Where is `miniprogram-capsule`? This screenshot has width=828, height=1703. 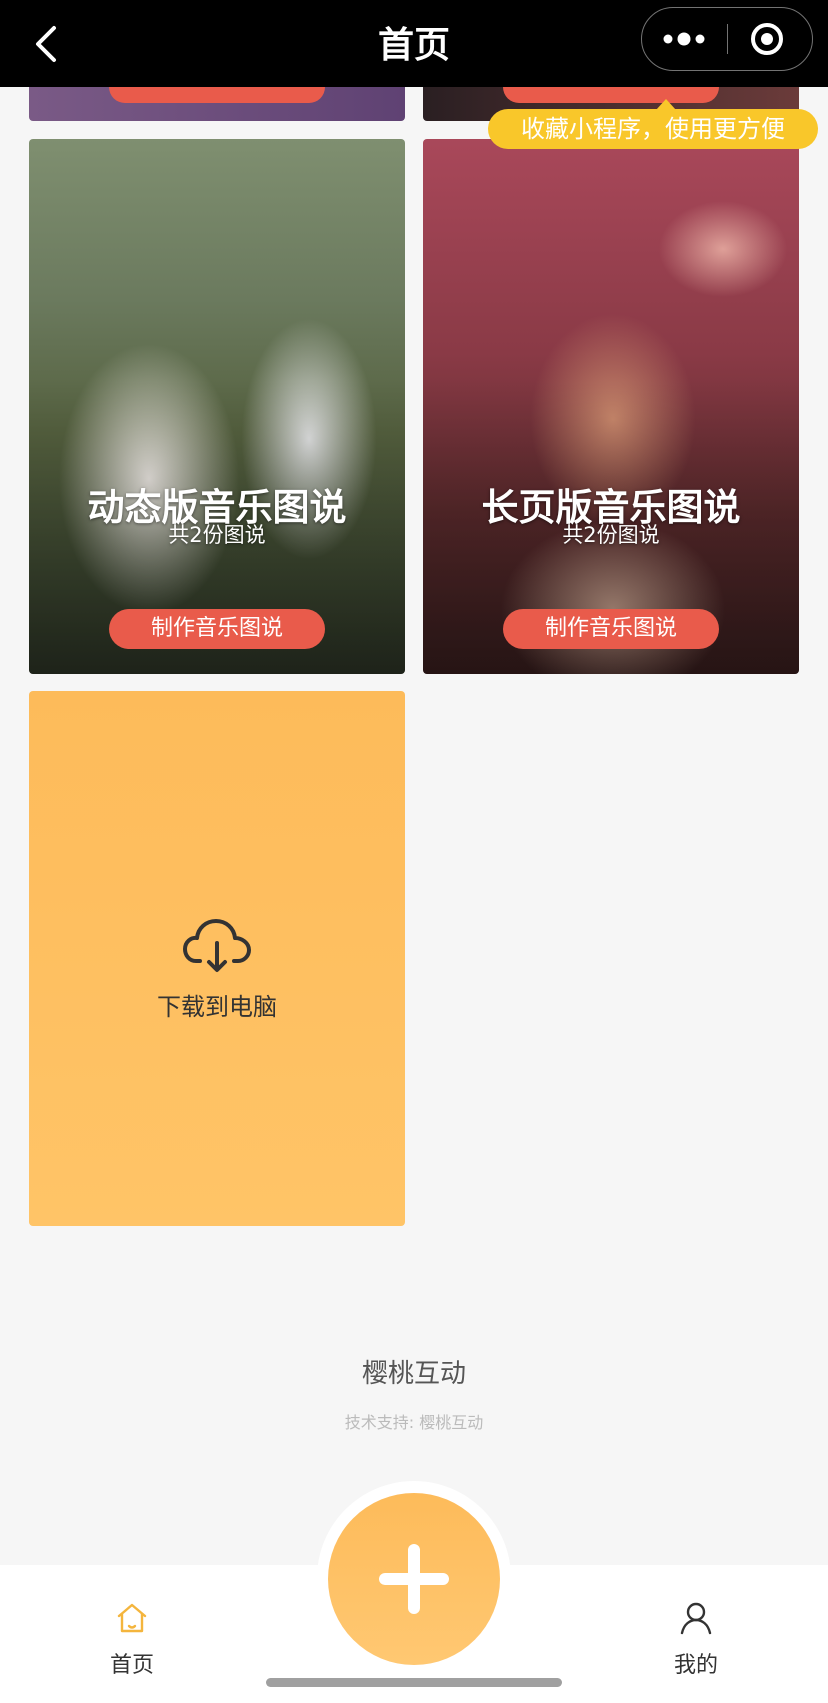 miniprogram-capsule is located at coordinates (727, 39).